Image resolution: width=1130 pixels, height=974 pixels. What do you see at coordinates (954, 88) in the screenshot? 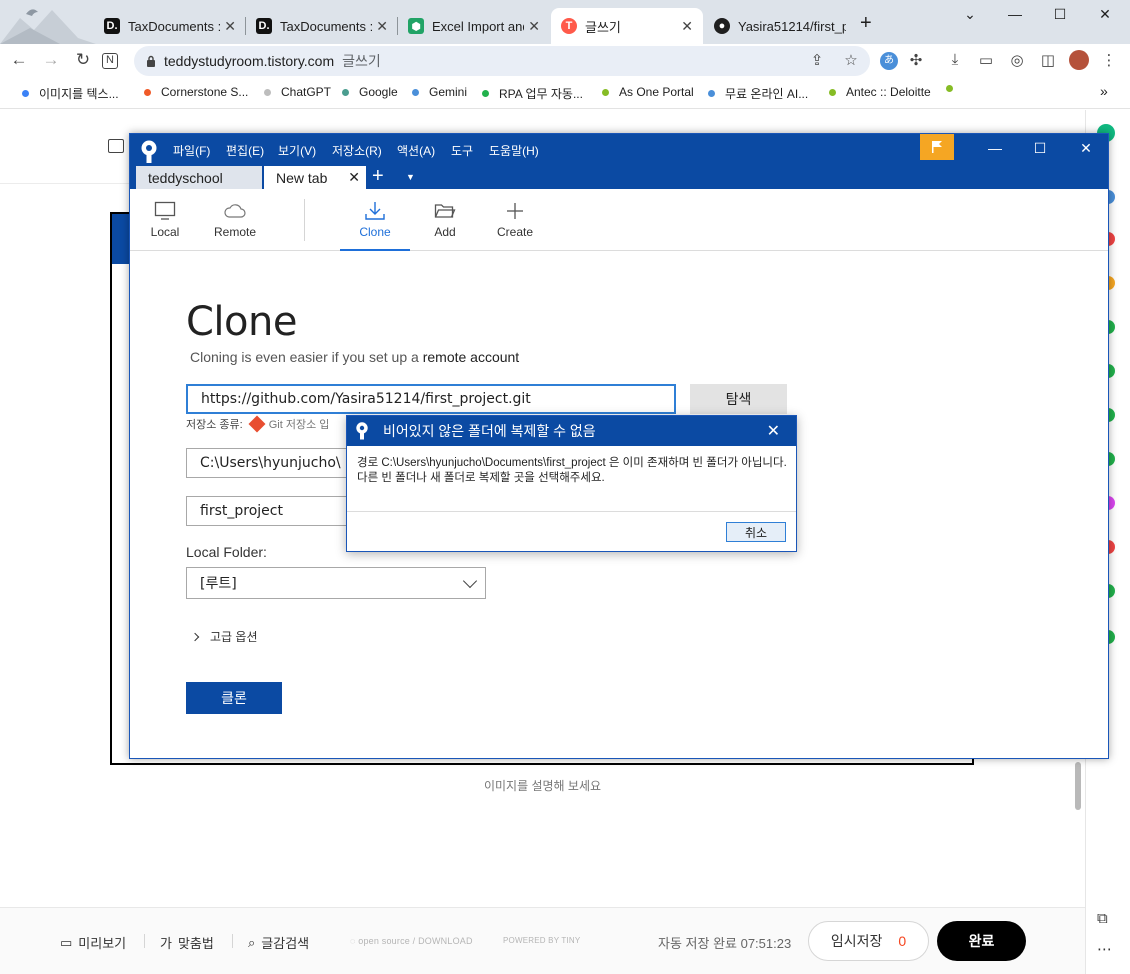
I see `bookmark-item` at bounding box center [954, 88].